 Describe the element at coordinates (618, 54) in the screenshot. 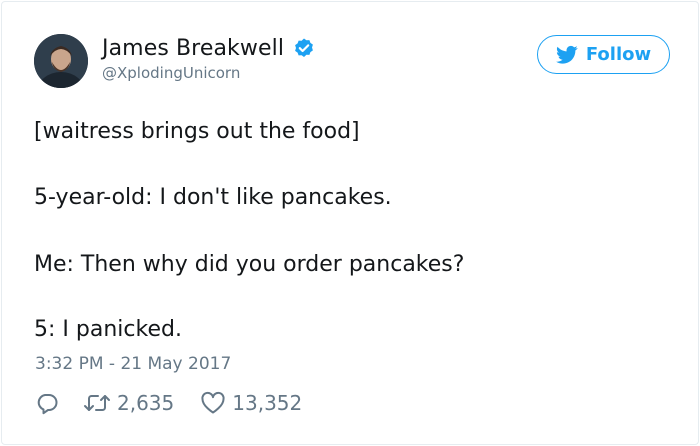

I see `follow-label: Follow` at that location.